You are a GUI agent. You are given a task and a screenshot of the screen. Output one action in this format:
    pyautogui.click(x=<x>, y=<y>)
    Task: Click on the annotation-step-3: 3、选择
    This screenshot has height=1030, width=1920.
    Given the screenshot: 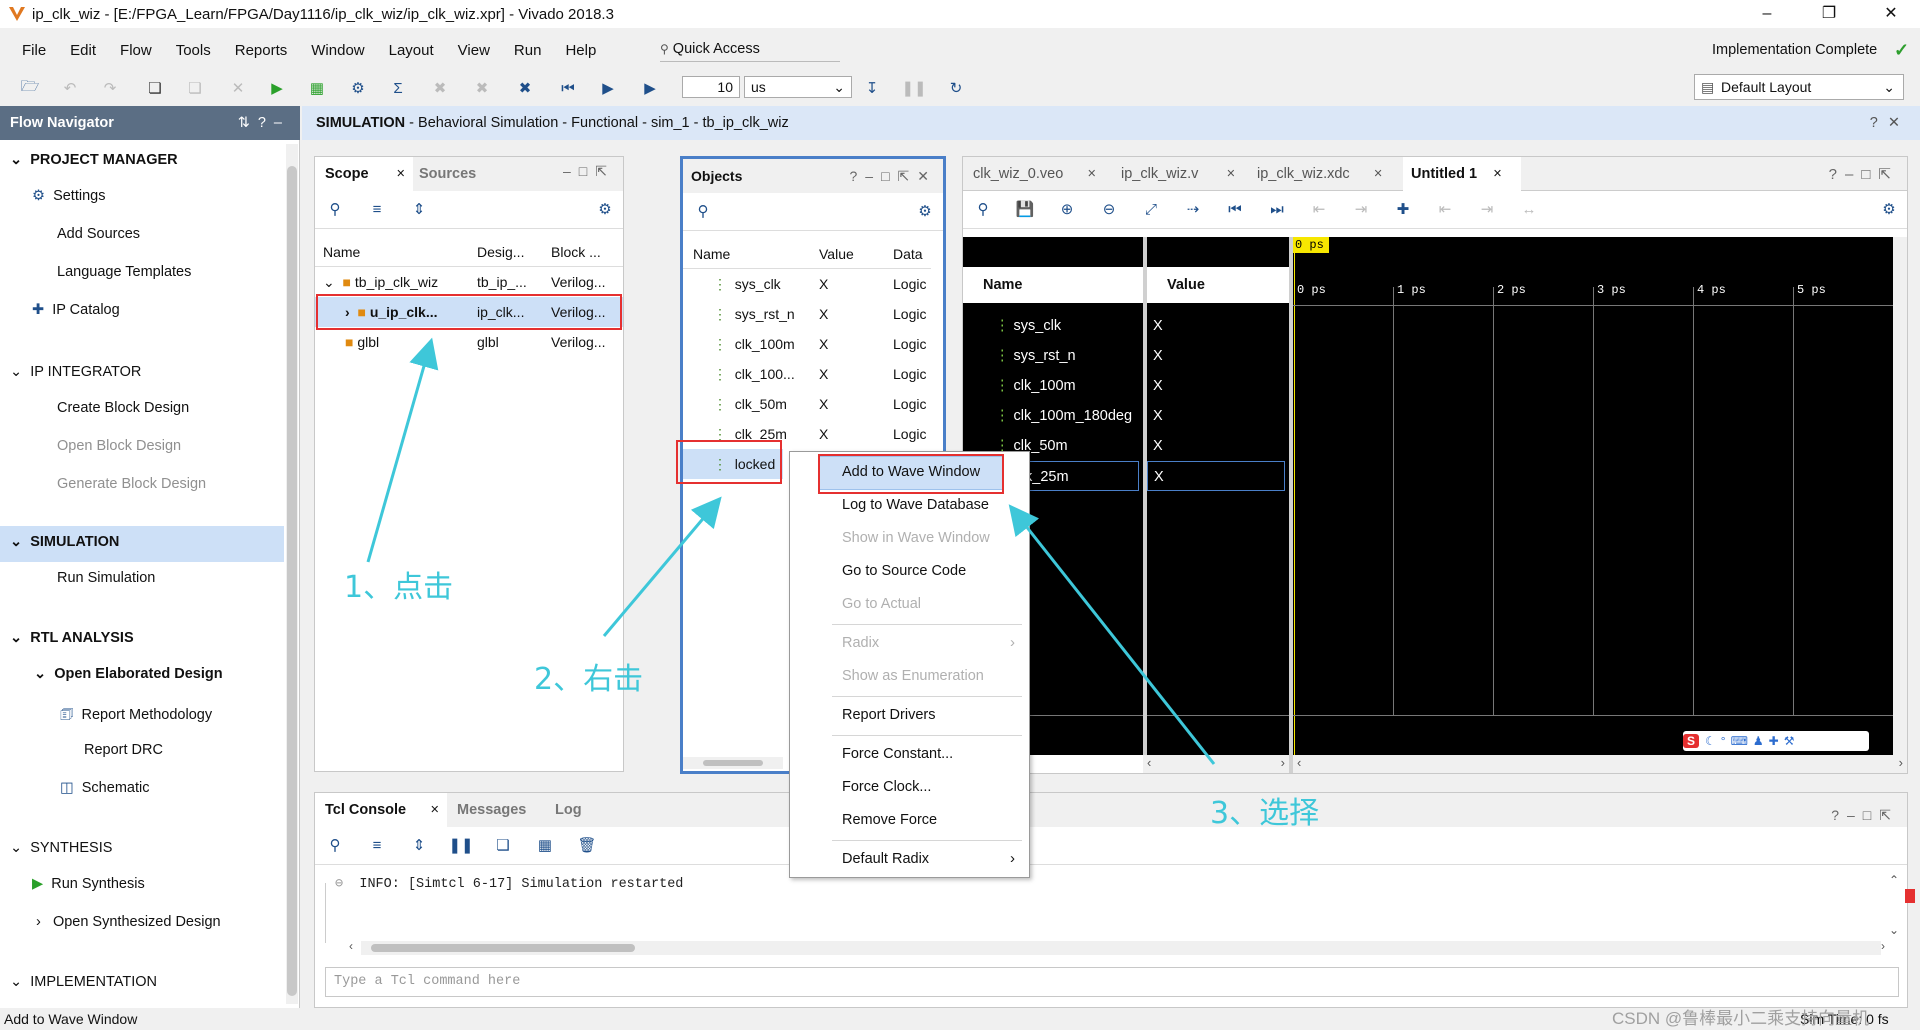 What is the action you would take?
    pyautogui.click(x=1265, y=813)
    